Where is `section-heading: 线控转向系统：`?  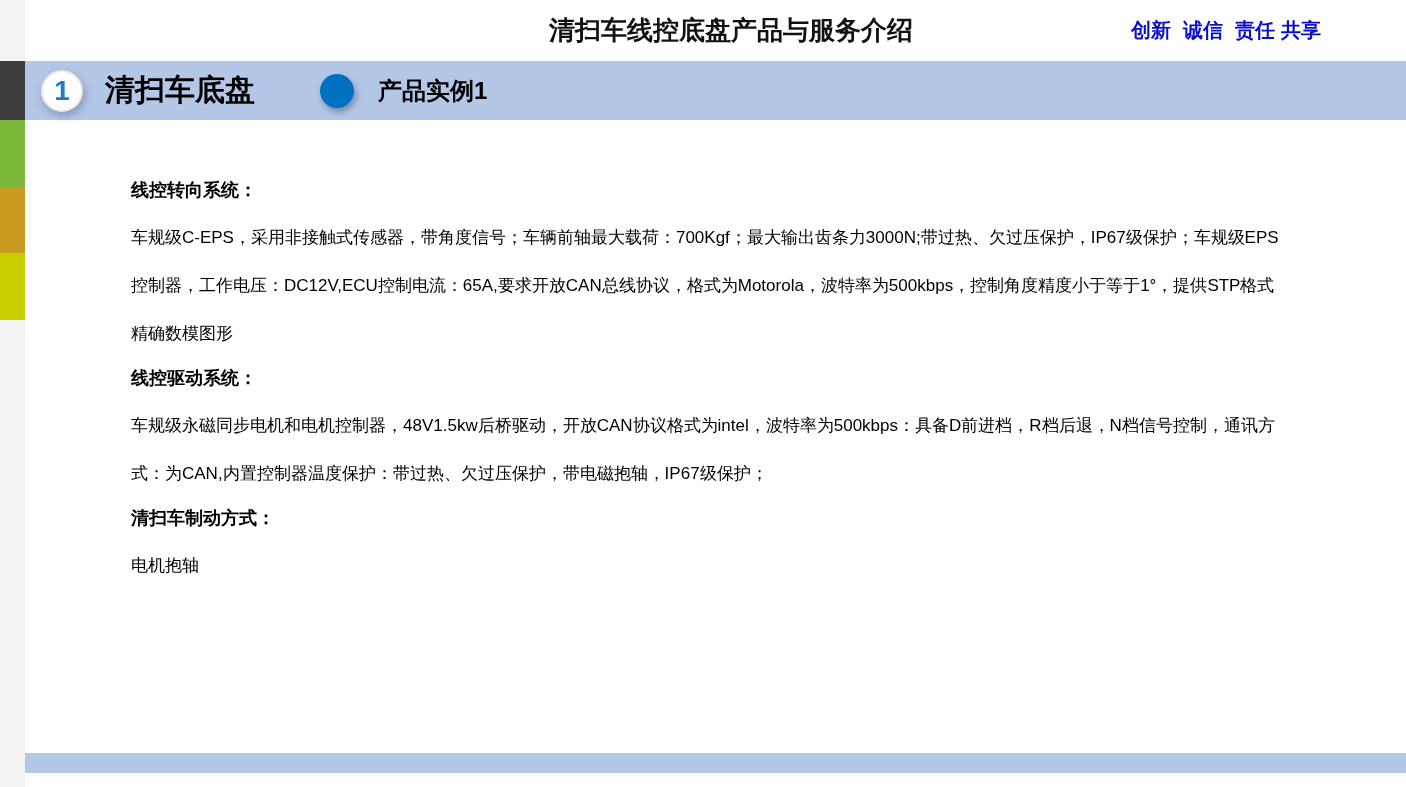 section-heading: 线控转向系统： is located at coordinates (194, 190).